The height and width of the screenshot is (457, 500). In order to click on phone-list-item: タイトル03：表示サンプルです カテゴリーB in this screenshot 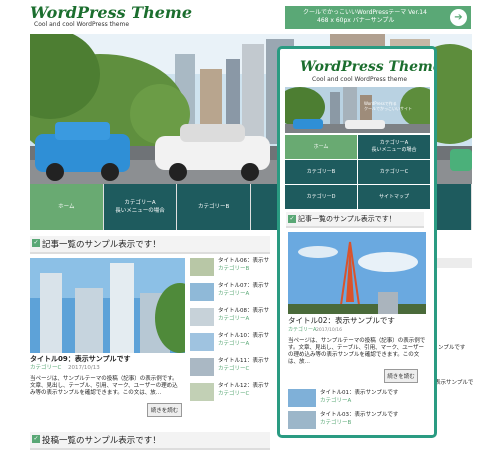, I will do `click(357, 421)`.